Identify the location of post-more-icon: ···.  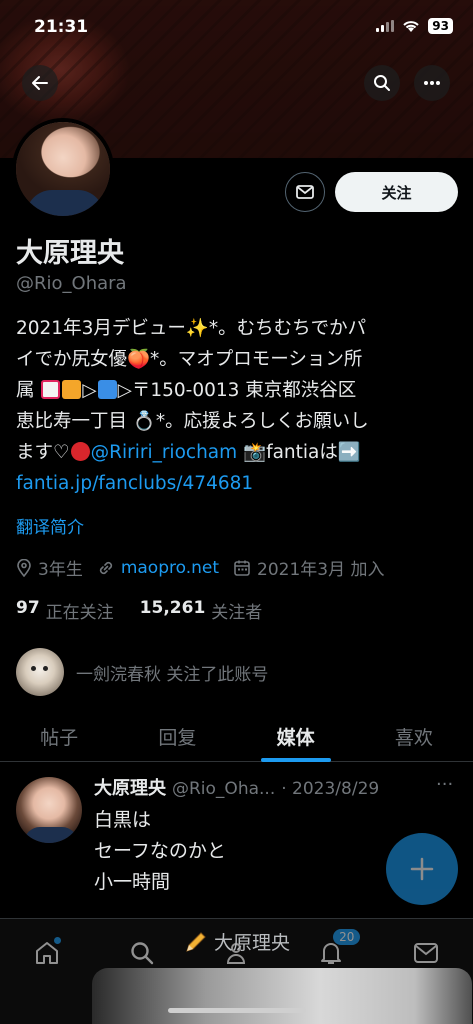
(444, 784).